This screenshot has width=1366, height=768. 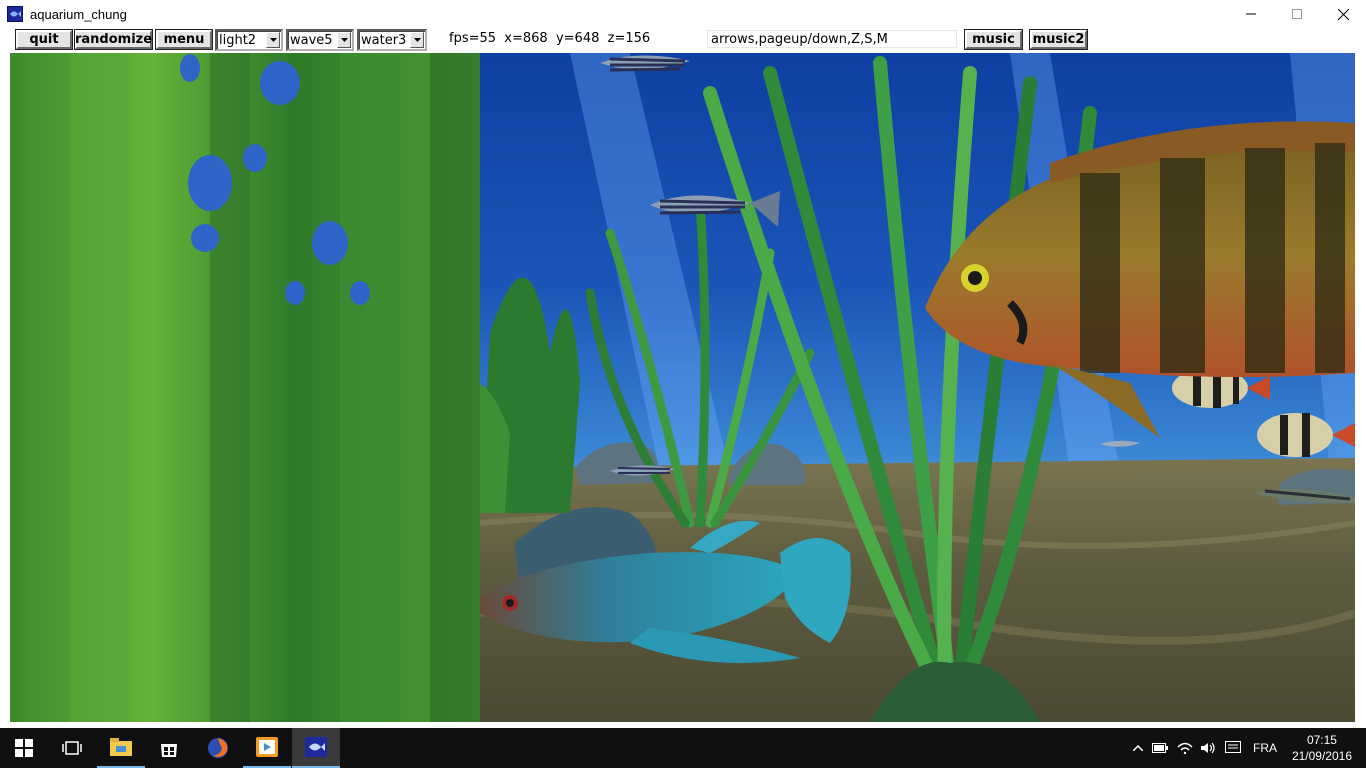 What do you see at coordinates (44, 39) in the screenshot?
I see `quit-button: quit` at bounding box center [44, 39].